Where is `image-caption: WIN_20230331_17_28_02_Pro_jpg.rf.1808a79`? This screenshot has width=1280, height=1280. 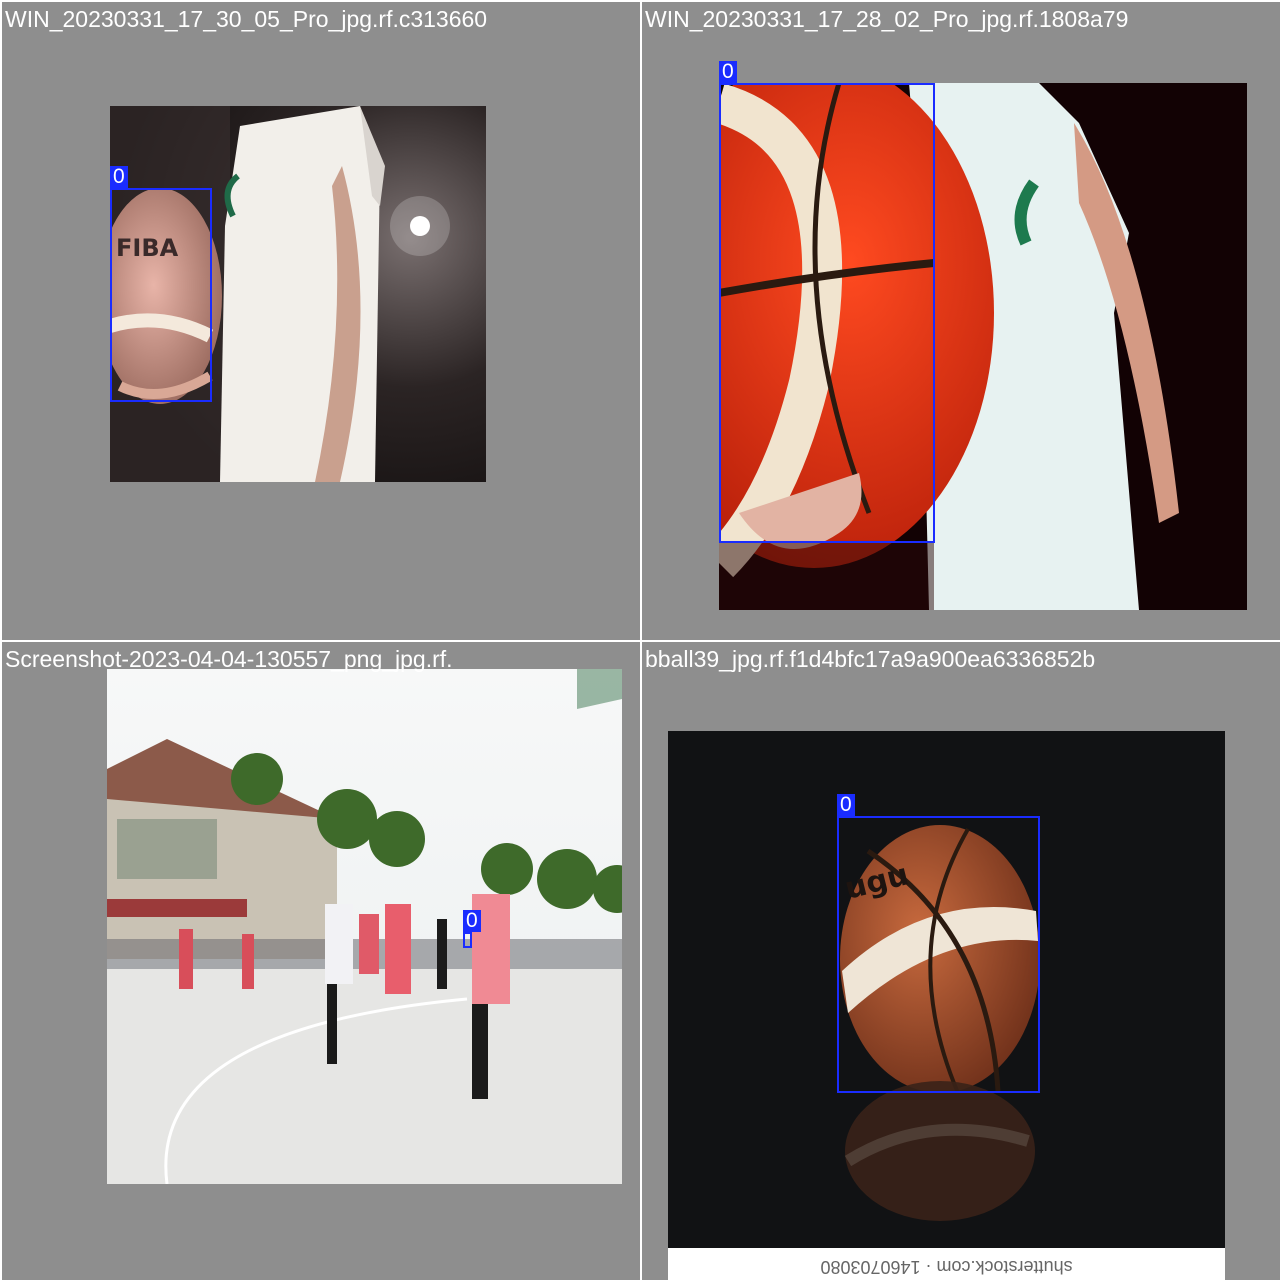
image-caption: WIN_20230331_17_28_02_Pro_jpg.rf.1808a79 is located at coordinates (887, 19).